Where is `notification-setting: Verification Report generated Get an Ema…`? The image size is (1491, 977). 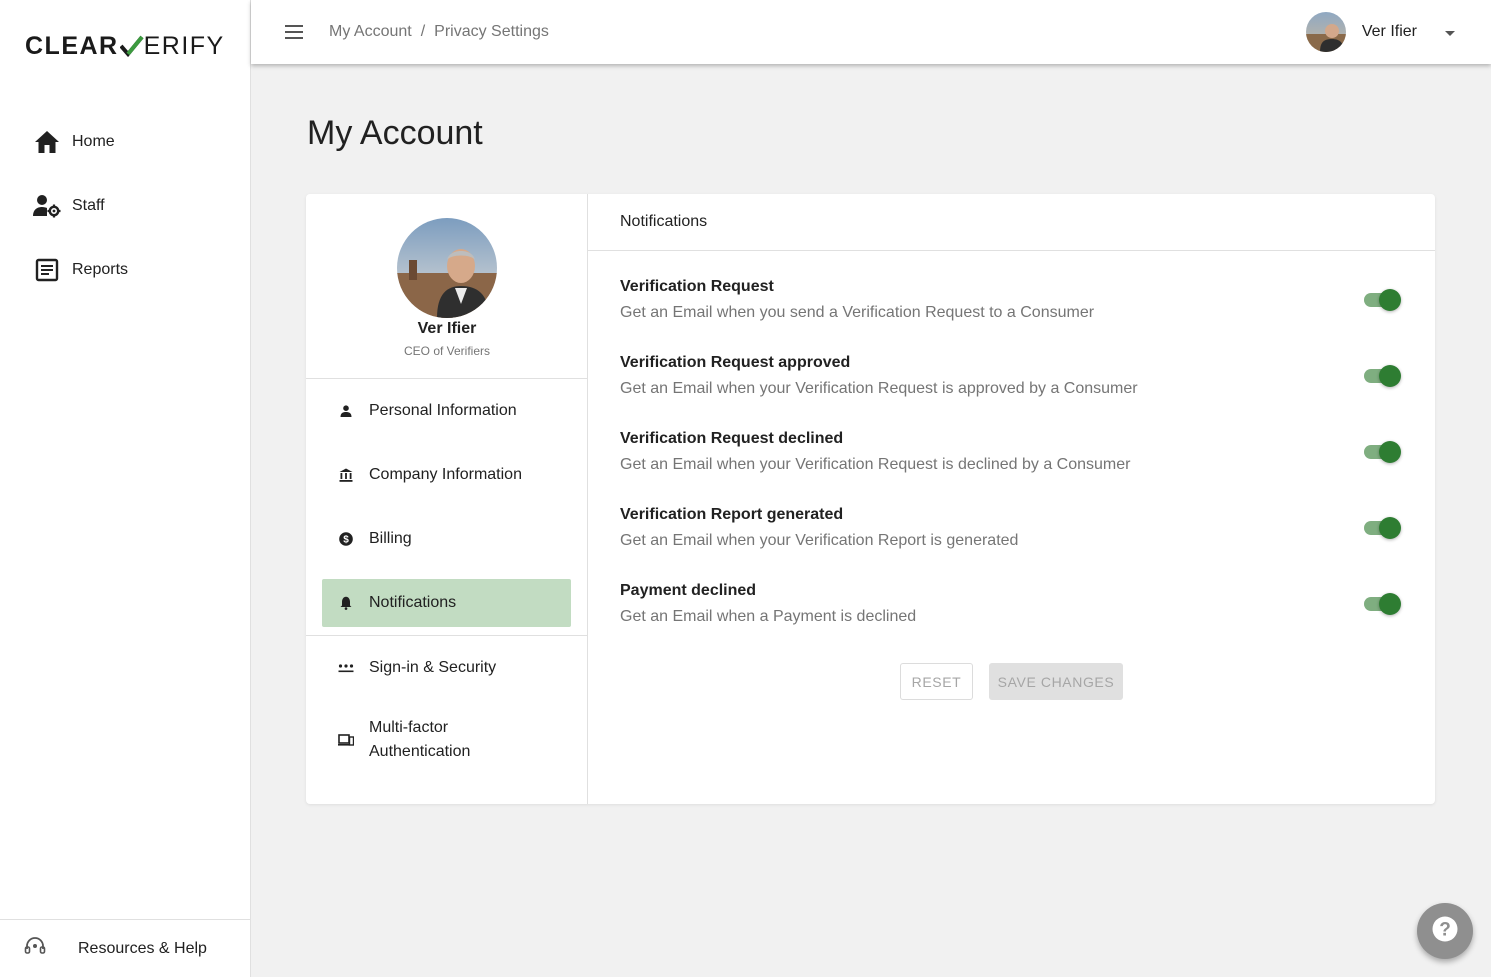 notification-setting: Verification Report generated Get an Ema… is located at coordinates (1010, 541).